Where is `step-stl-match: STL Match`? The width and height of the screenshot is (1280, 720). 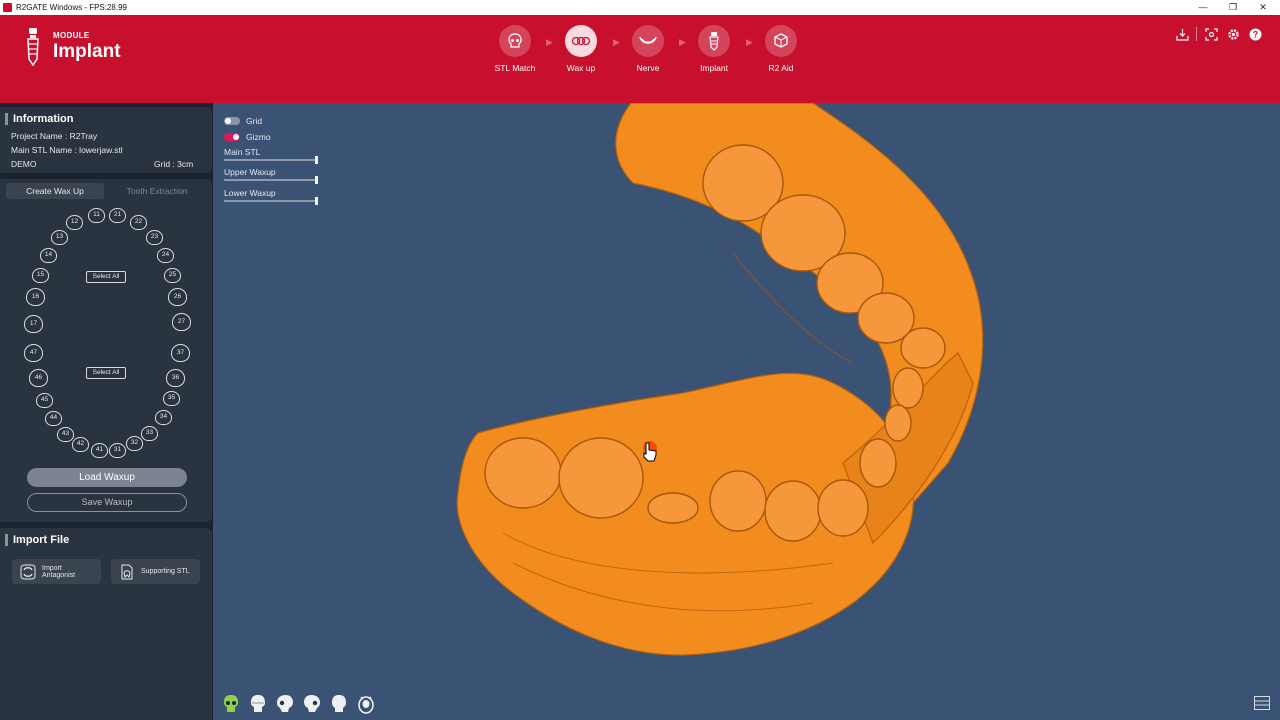
step-stl-match: STL Match is located at coordinates (515, 49).